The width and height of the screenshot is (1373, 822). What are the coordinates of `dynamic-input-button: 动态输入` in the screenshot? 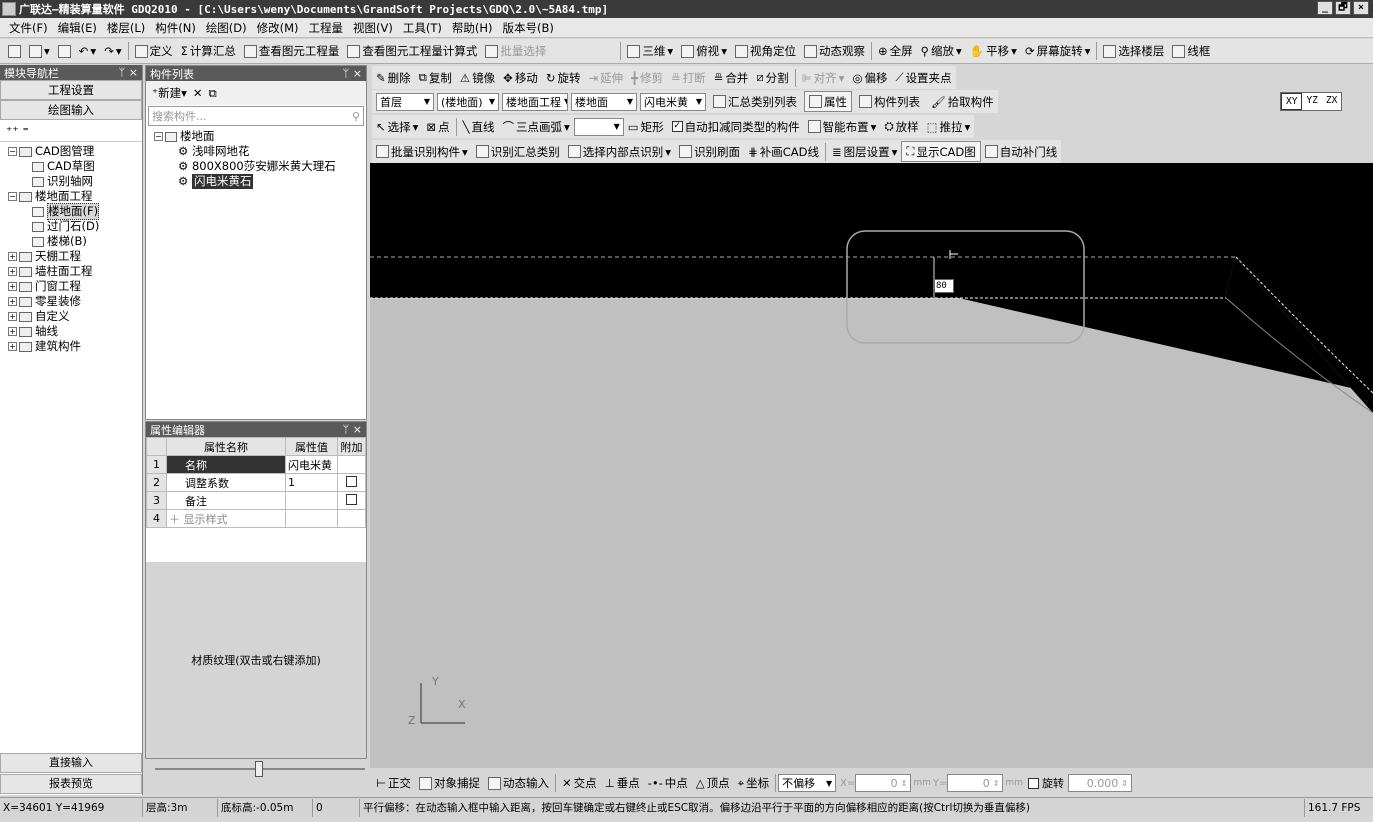 It's located at (518, 783).